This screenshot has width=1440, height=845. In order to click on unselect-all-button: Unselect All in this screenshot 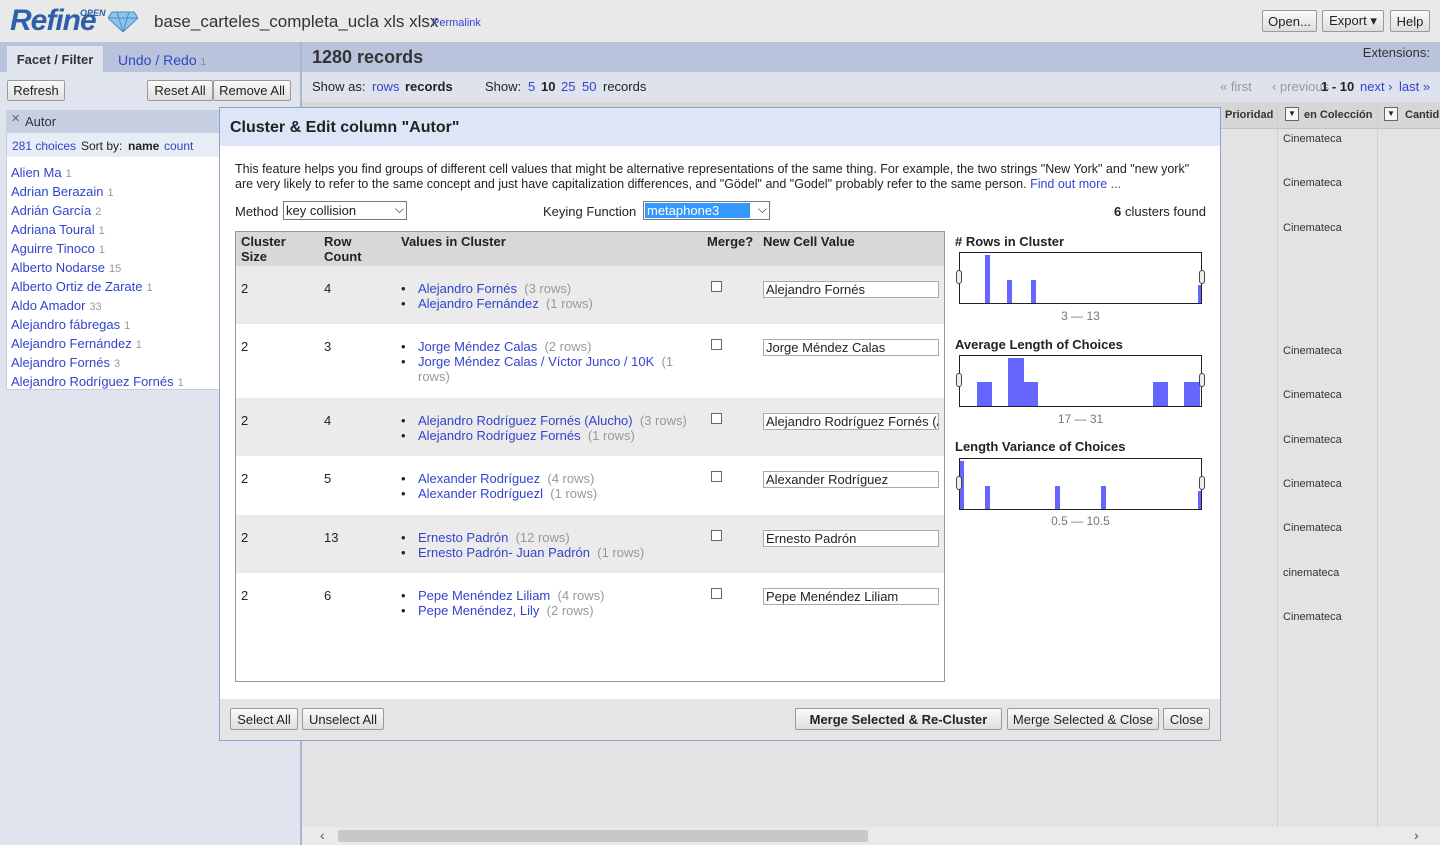, I will do `click(343, 719)`.